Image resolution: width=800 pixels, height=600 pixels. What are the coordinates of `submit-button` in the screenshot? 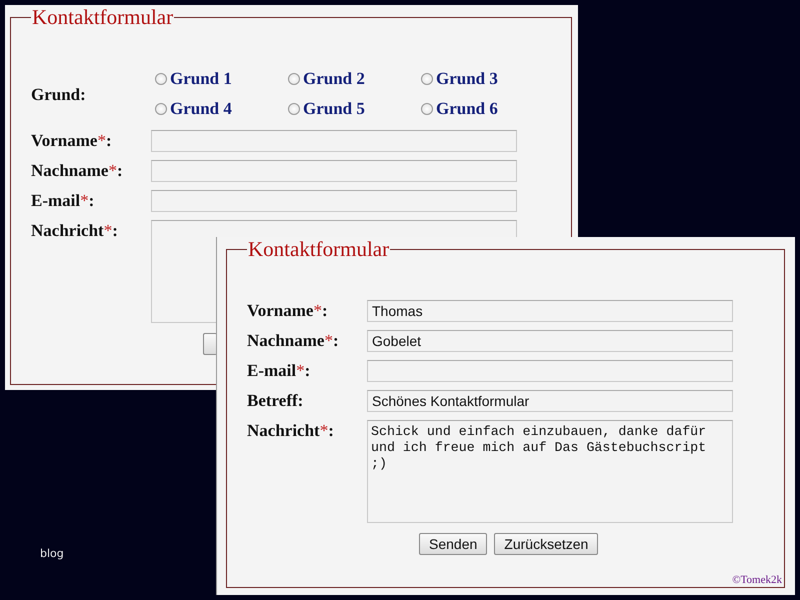 It's located at (210, 344).